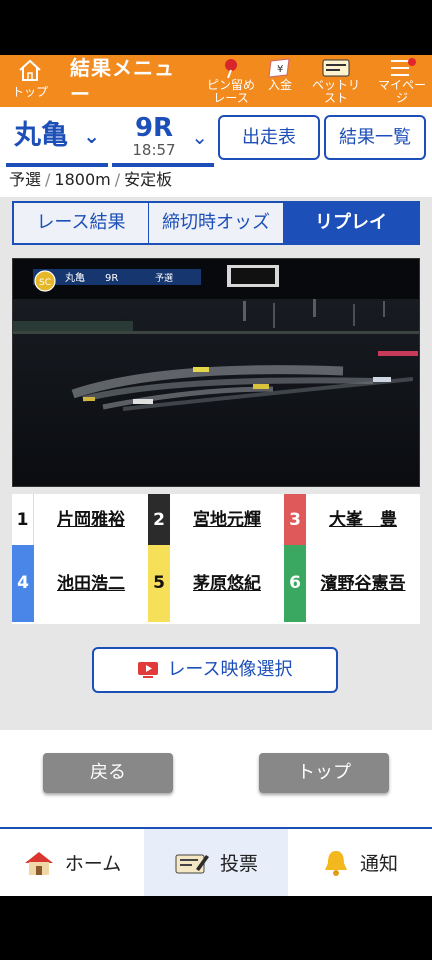 This screenshot has width=432, height=960. What do you see at coordinates (199, 137) in the screenshot?
I see `chevron-down-icon: ⌄` at bounding box center [199, 137].